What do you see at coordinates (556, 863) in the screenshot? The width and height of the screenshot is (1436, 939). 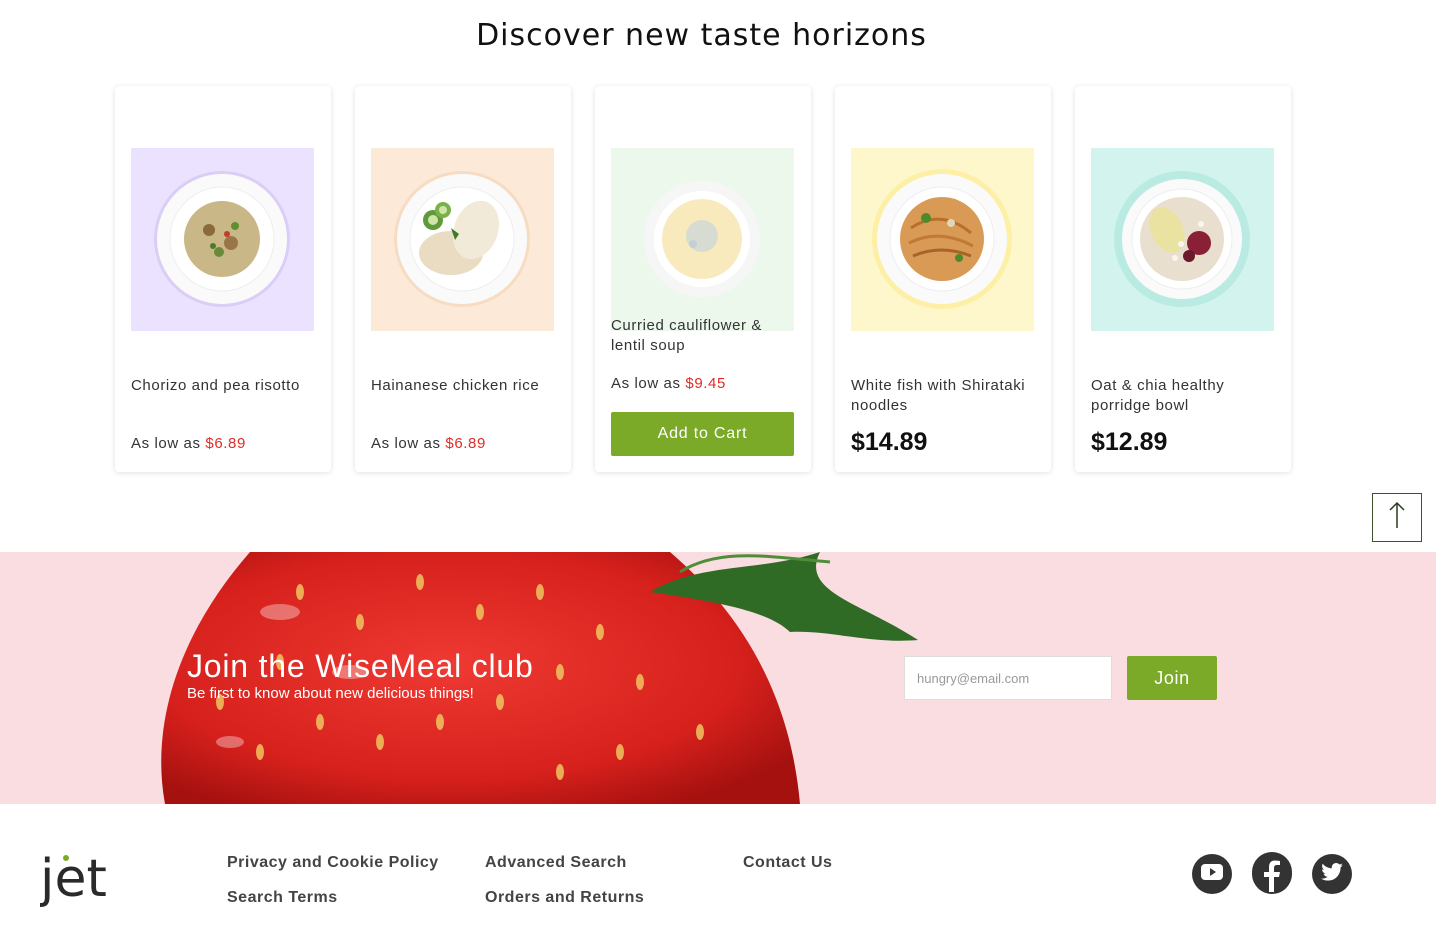 I see `footer-link-advanced-search: Advanced Search` at bounding box center [556, 863].